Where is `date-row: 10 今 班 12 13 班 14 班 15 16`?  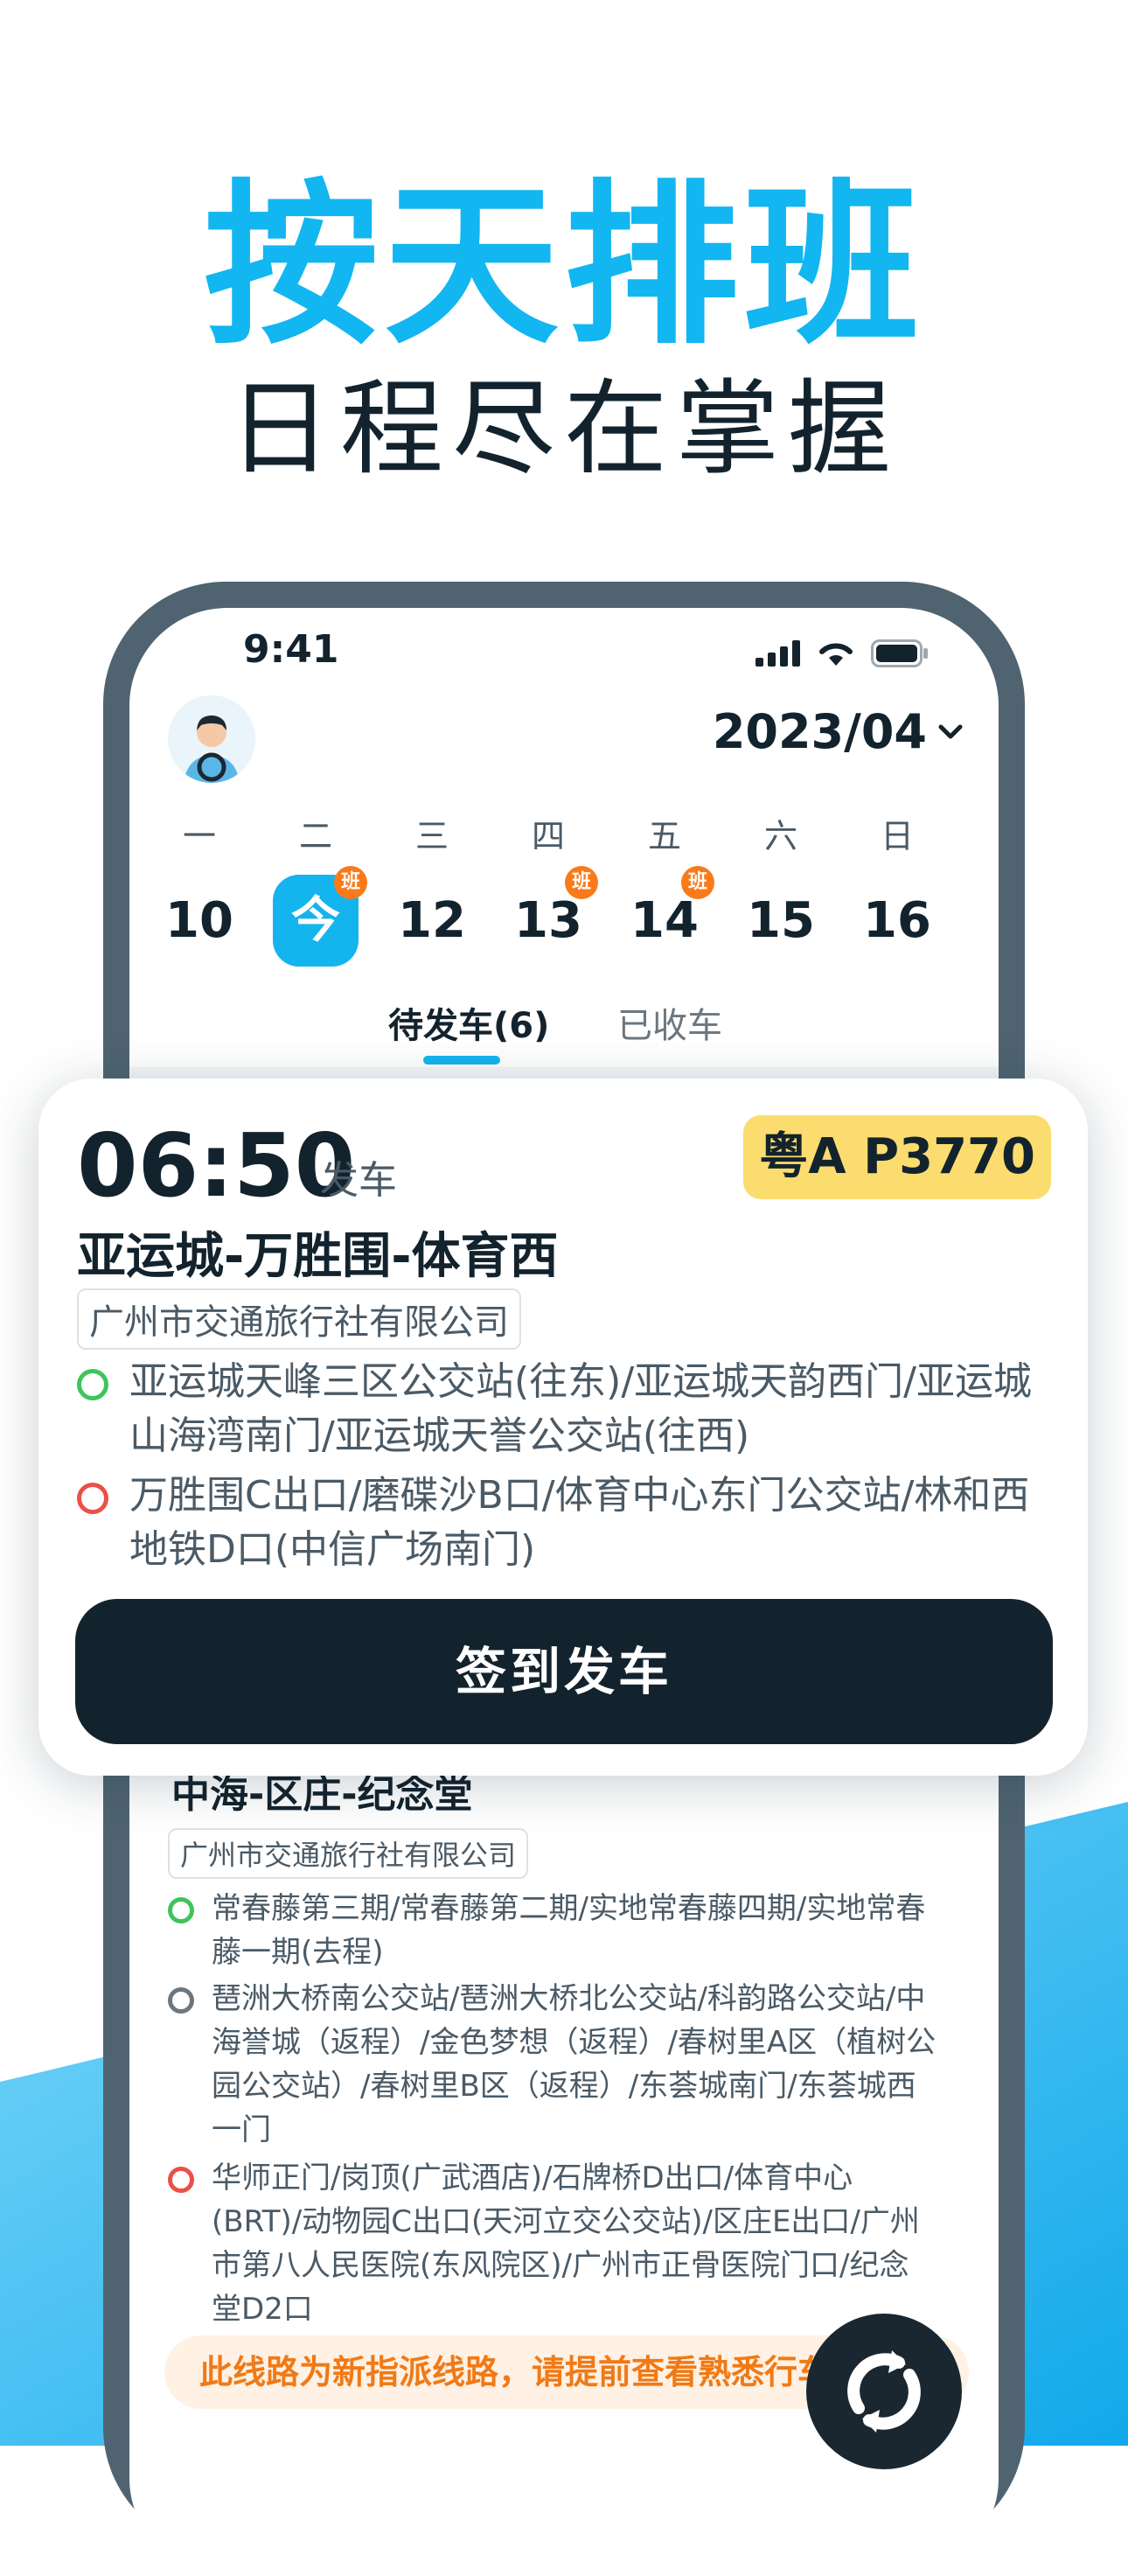
date-row: 10 今 班 12 13 班 14 班 15 16 is located at coordinates (564, 918).